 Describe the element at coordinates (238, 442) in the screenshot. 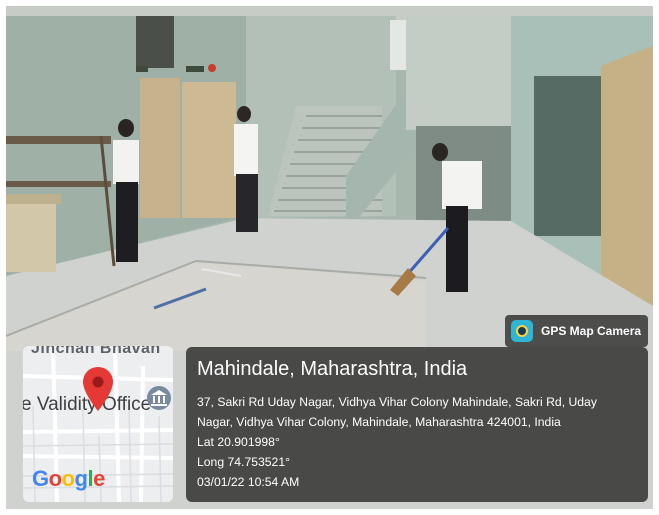

I see `latitude: Lat 20.901998°` at that location.